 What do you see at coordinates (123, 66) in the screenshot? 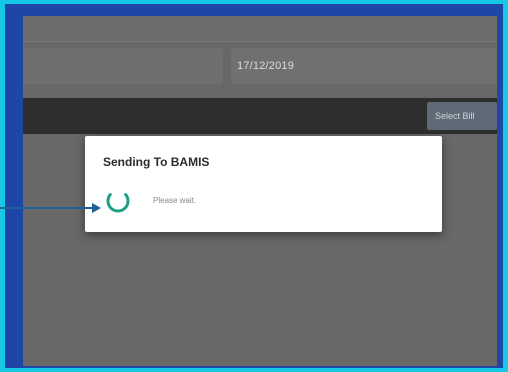
I see `name-field` at bounding box center [123, 66].